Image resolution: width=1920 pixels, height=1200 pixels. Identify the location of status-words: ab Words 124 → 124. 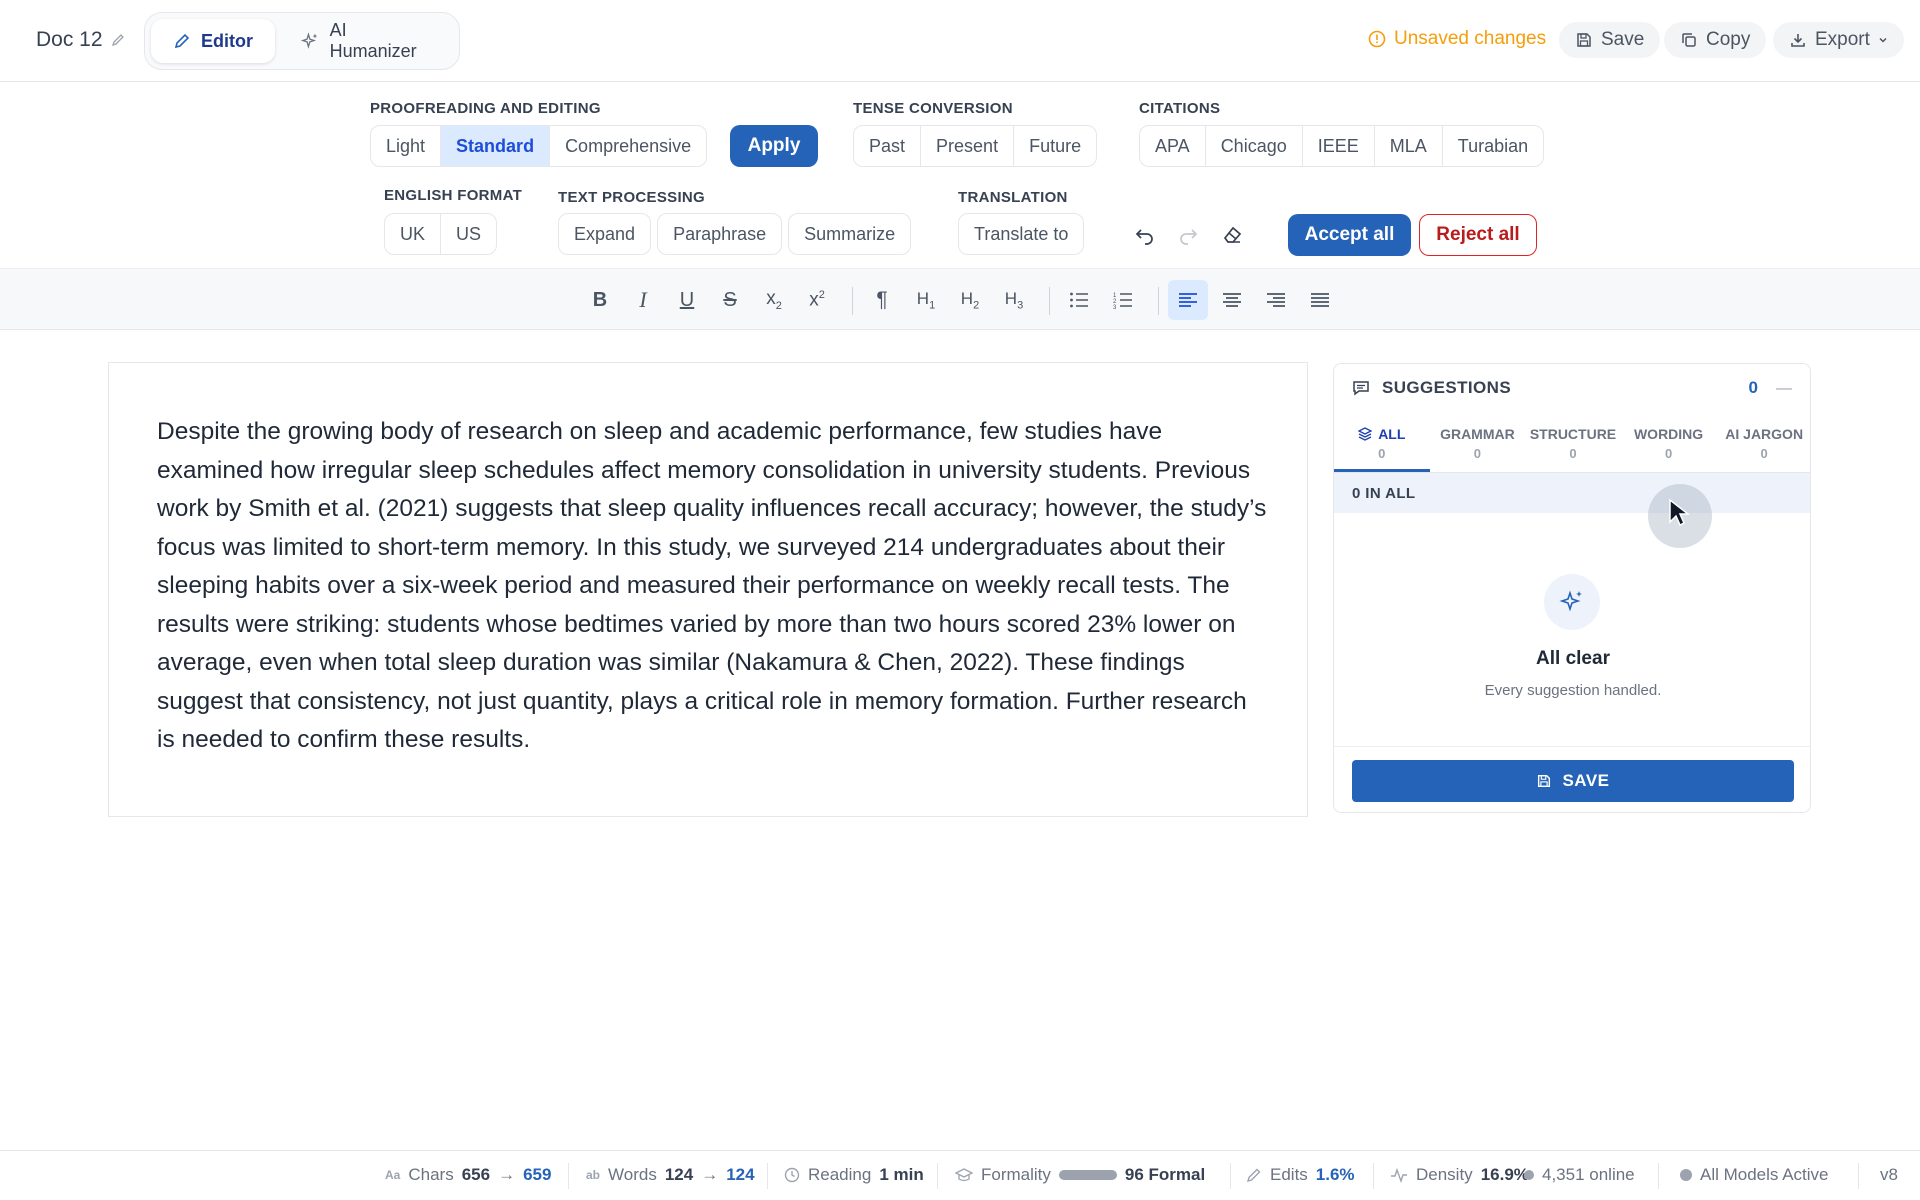
(670, 1175).